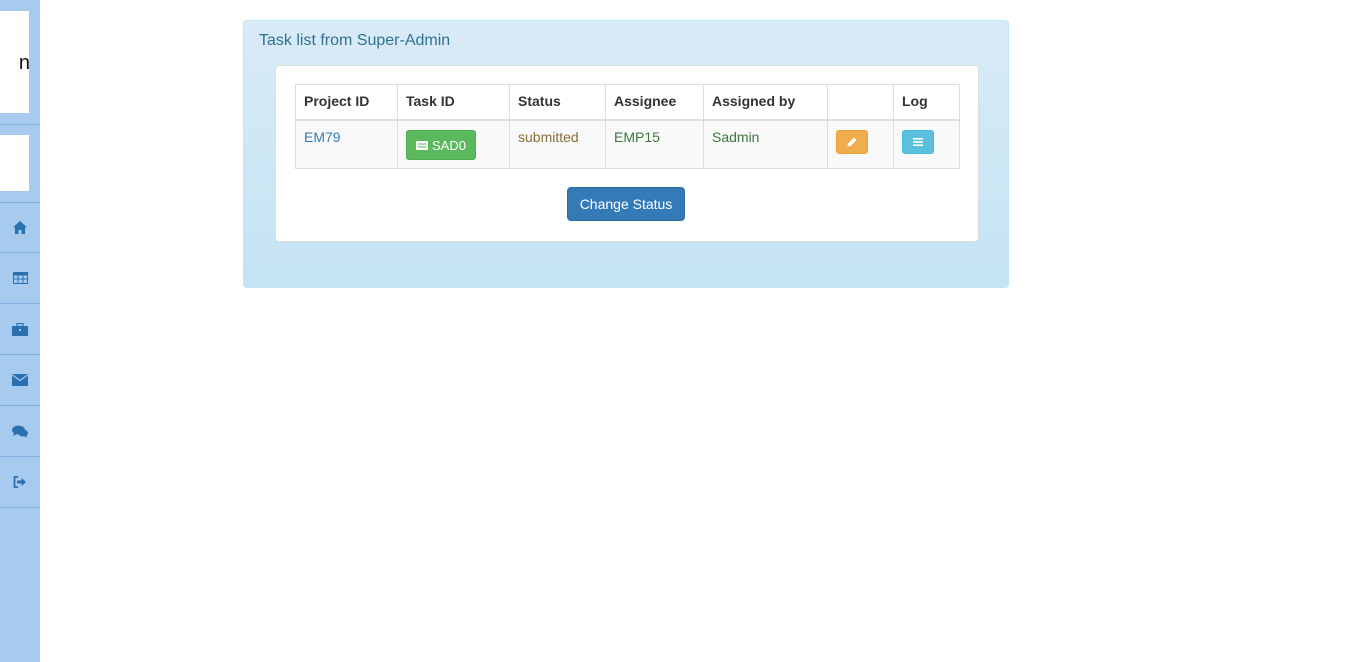 The image size is (1366, 662). I want to click on sidebar-item-briefcase, so click(20, 329).